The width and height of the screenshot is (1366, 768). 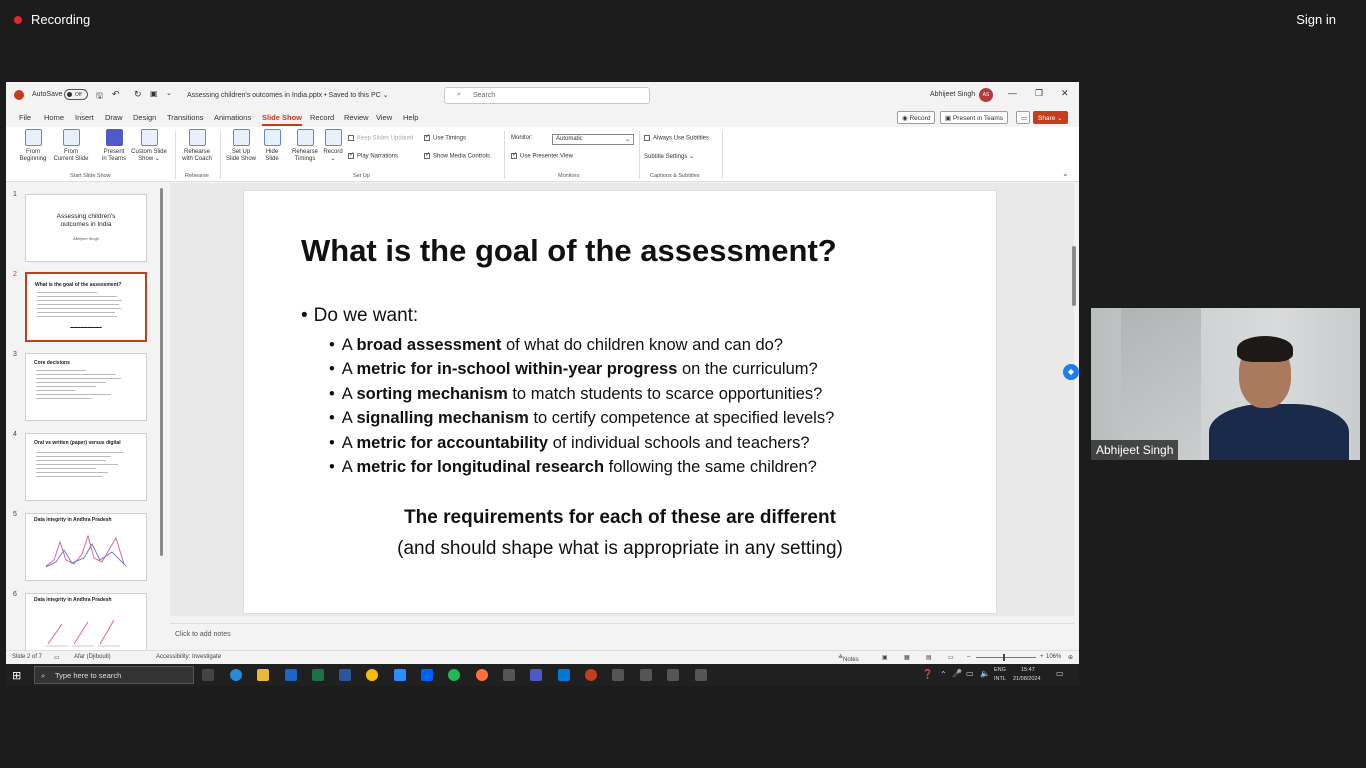 I want to click on outlook-icon, so click(x=291, y=675).